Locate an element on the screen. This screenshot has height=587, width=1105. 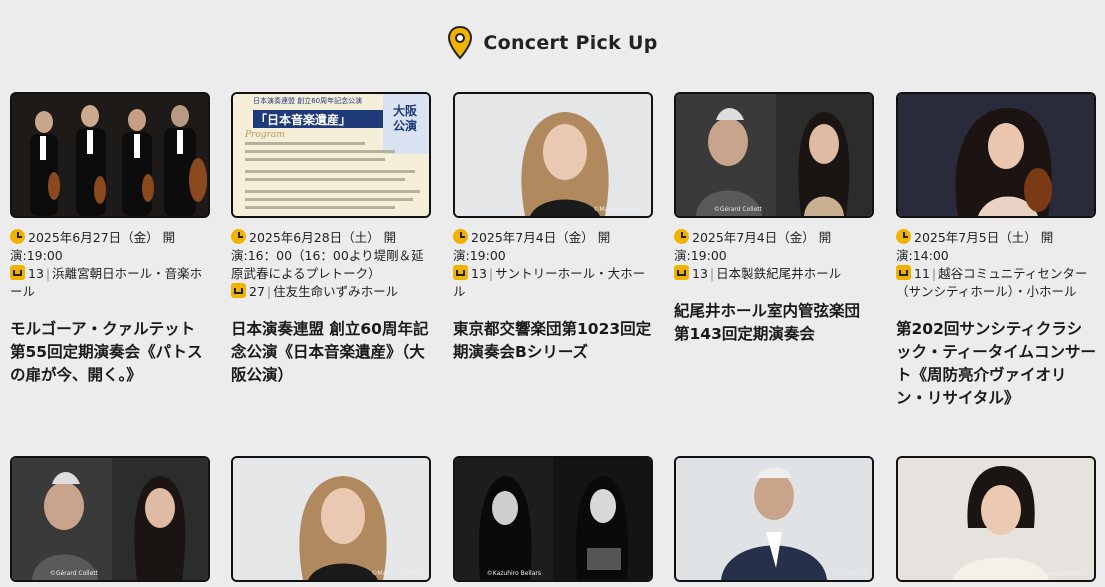
photo-credit: ©K.Miura is located at coordinates (851, 573).